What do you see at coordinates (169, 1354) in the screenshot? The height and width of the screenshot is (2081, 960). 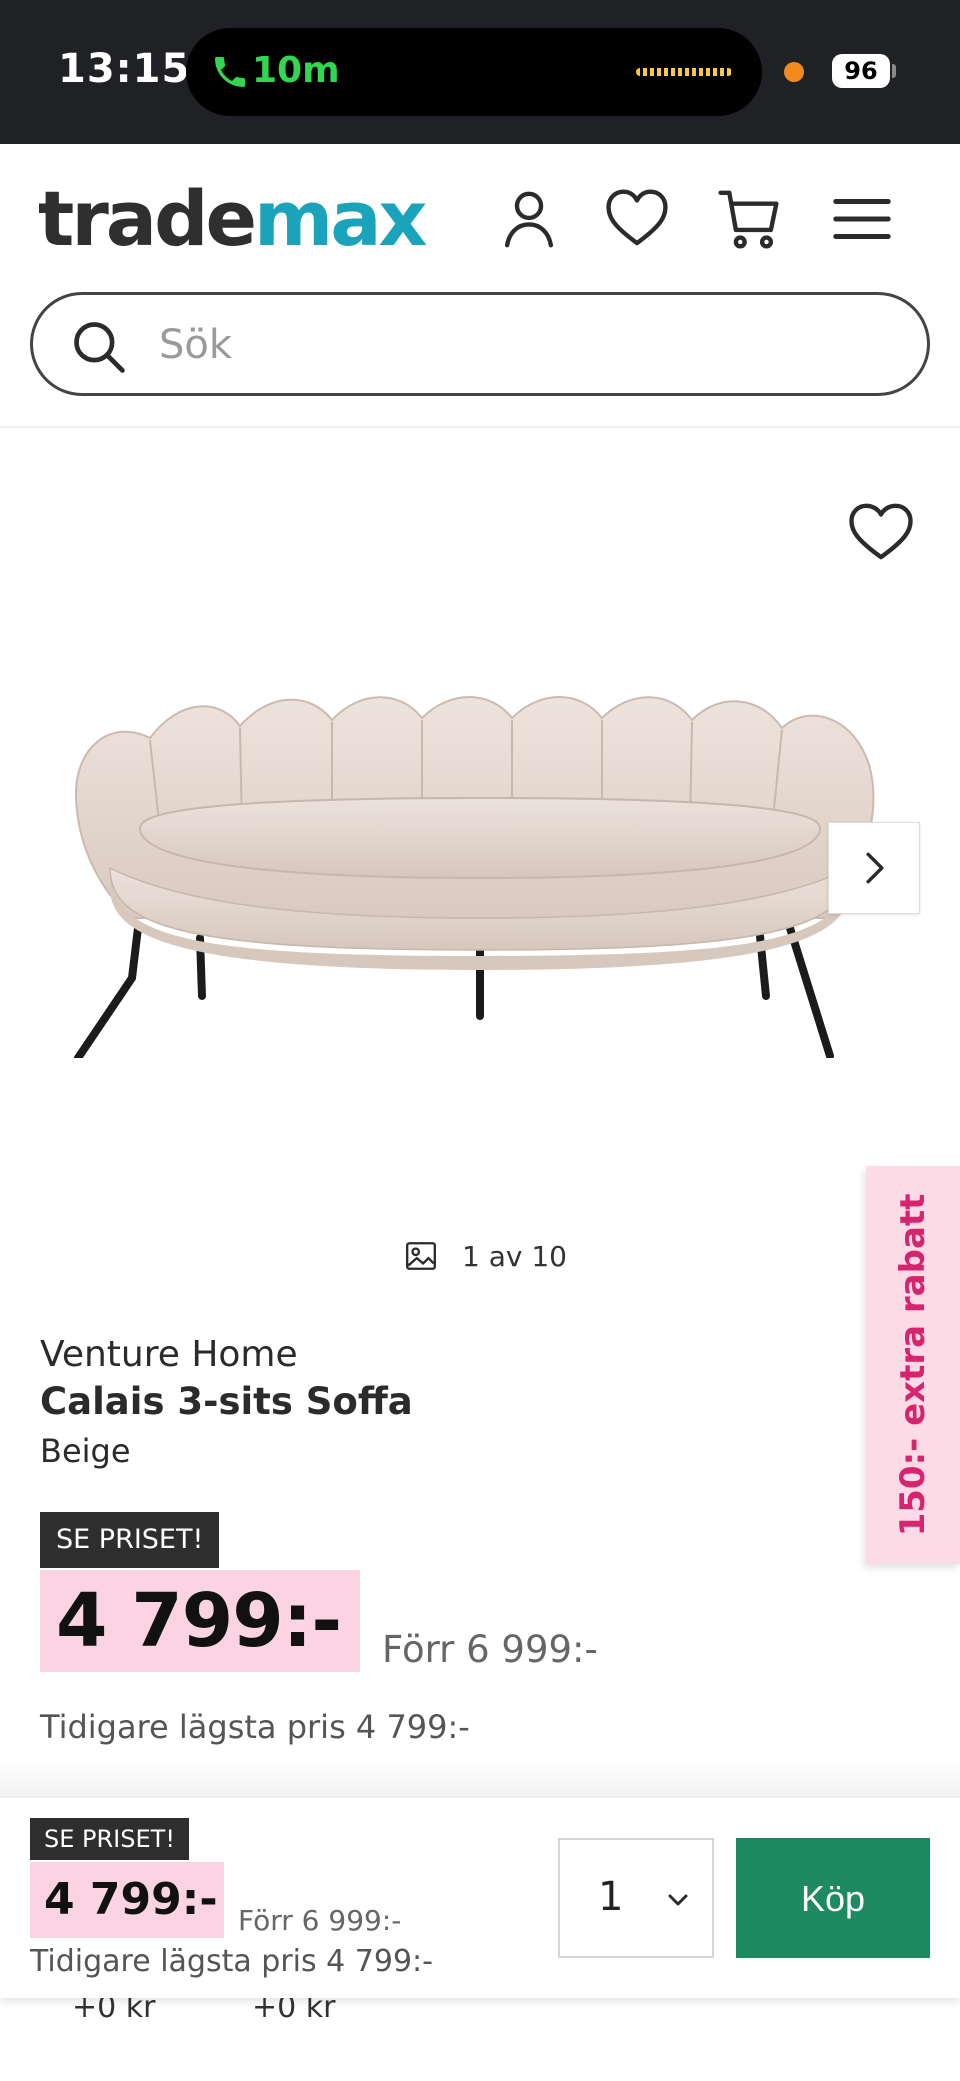 I see `product-brand: Venture Home` at bounding box center [169, 1354].